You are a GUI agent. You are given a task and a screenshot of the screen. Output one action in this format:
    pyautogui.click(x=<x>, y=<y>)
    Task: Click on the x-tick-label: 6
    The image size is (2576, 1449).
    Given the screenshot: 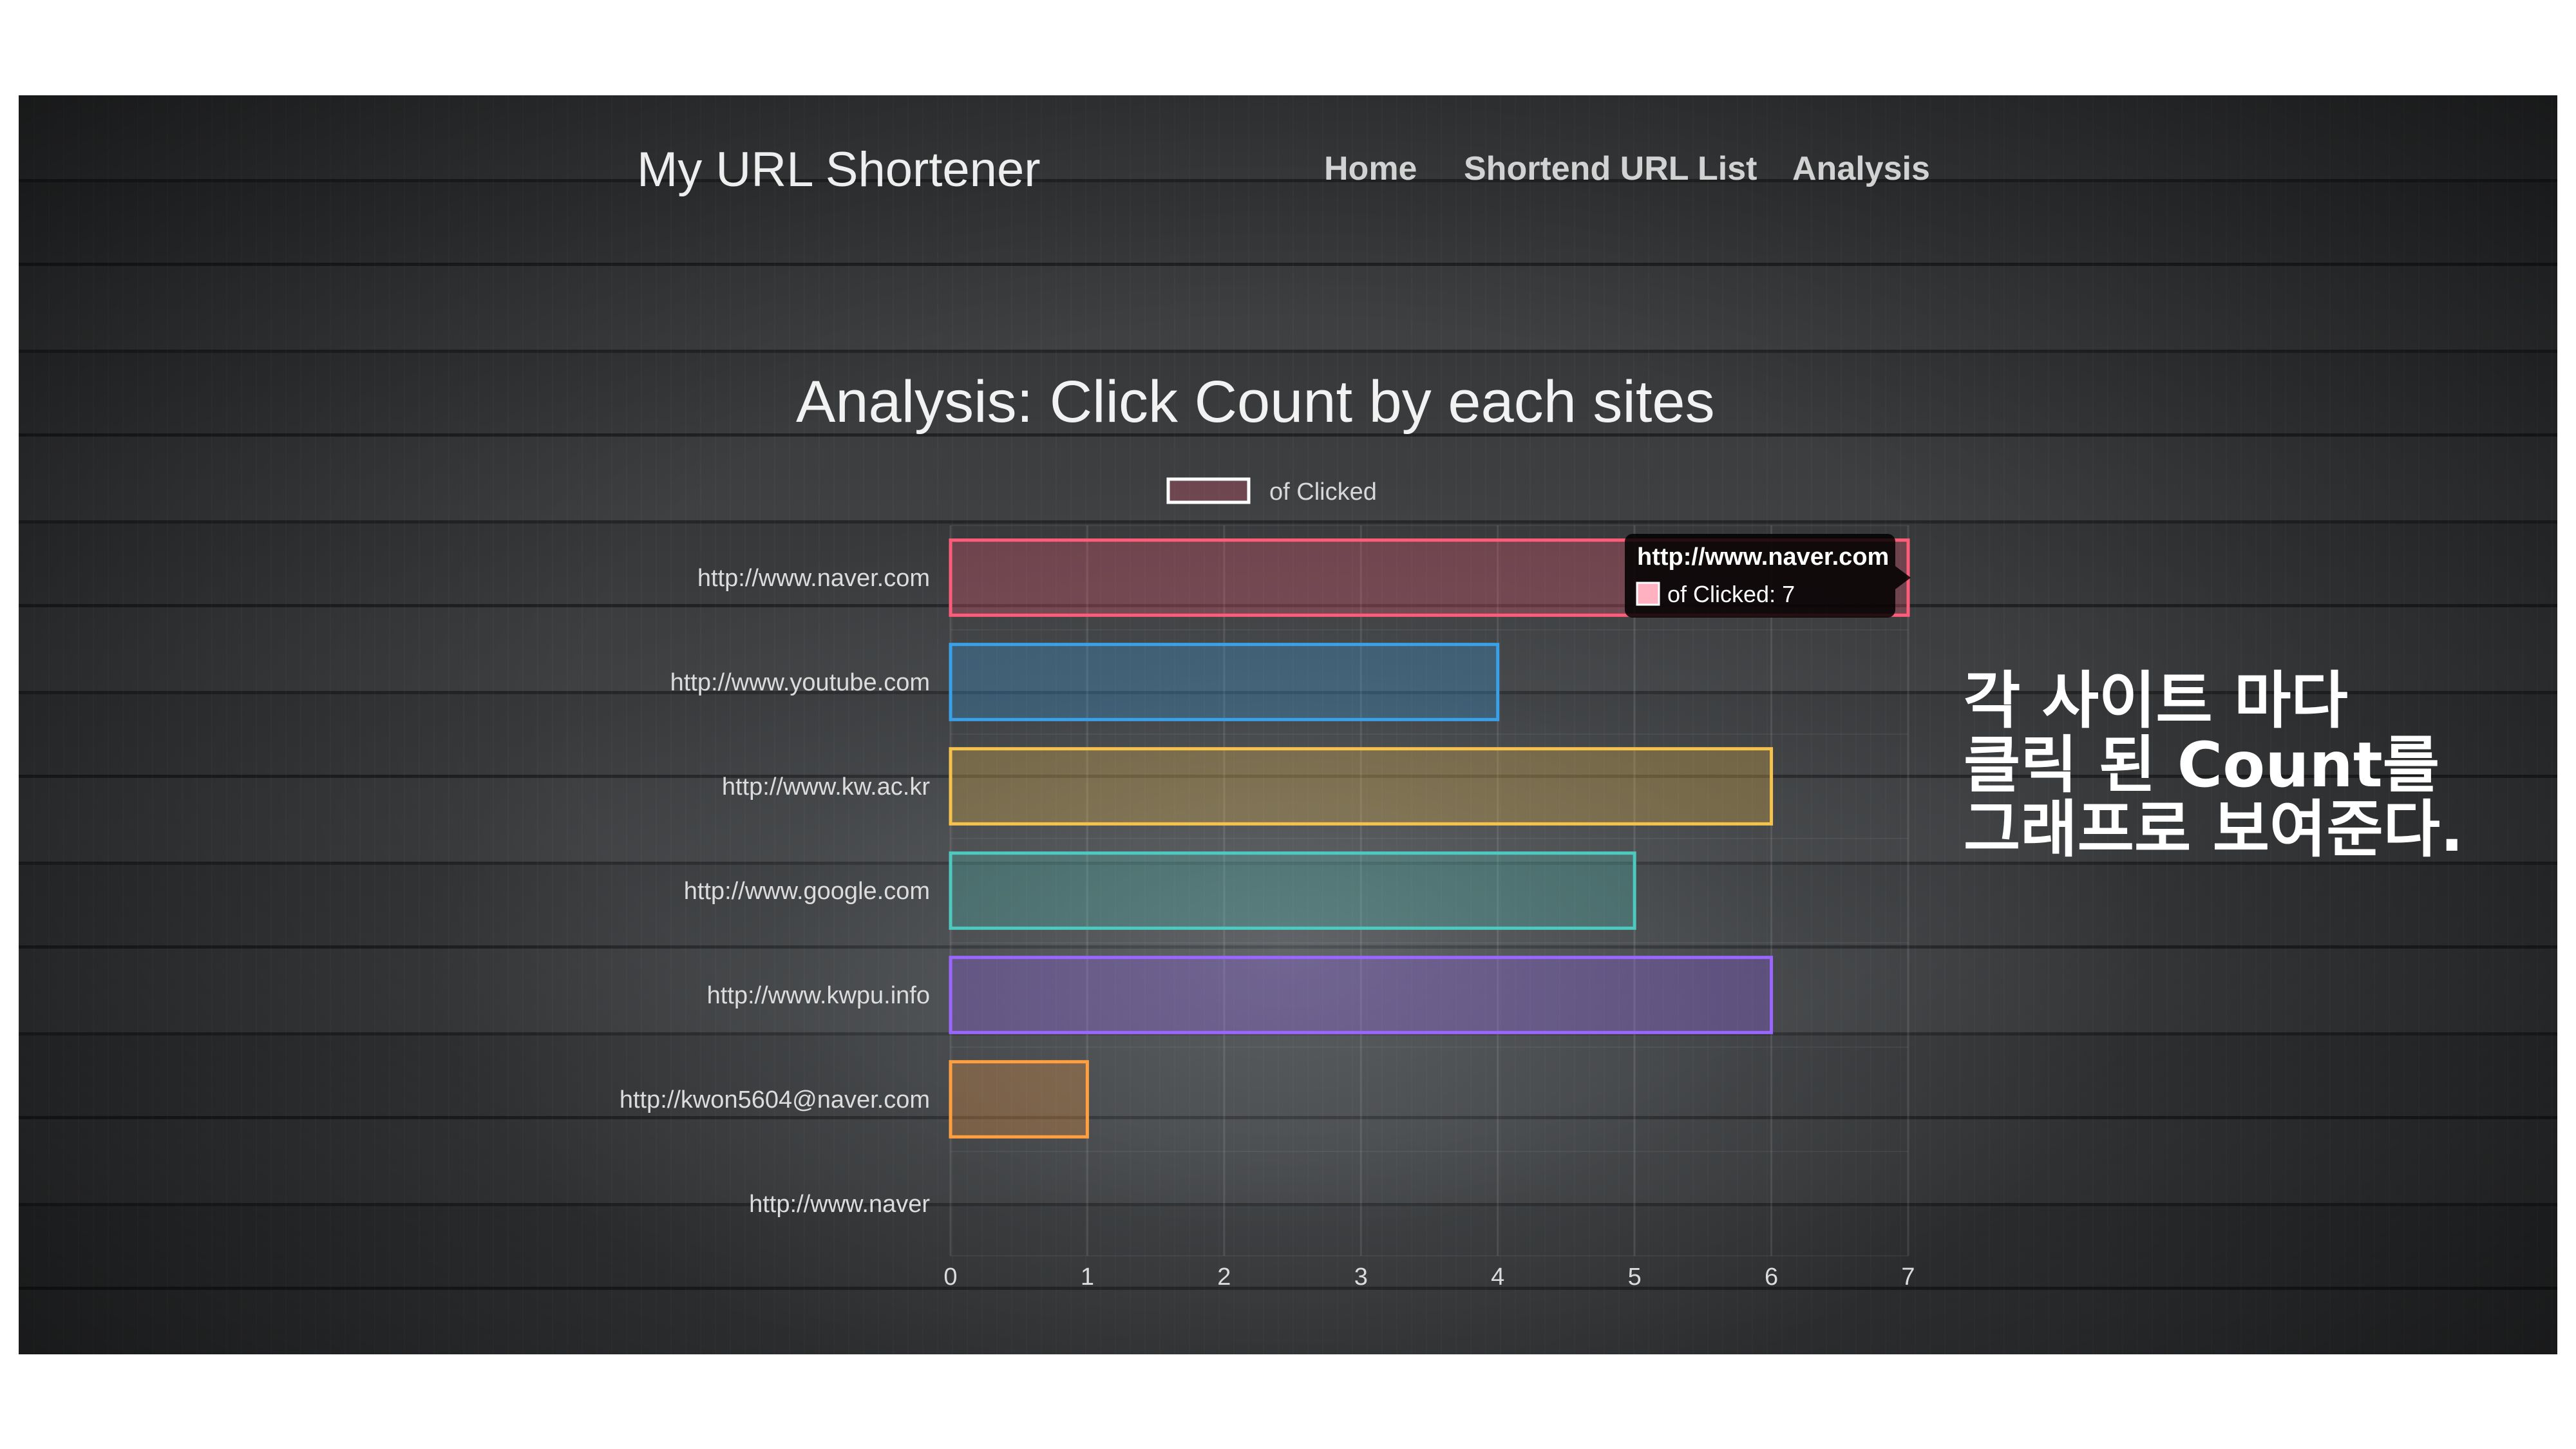 What is the action you would take?
    pyautogui.click(x=1772, y=1277)
    